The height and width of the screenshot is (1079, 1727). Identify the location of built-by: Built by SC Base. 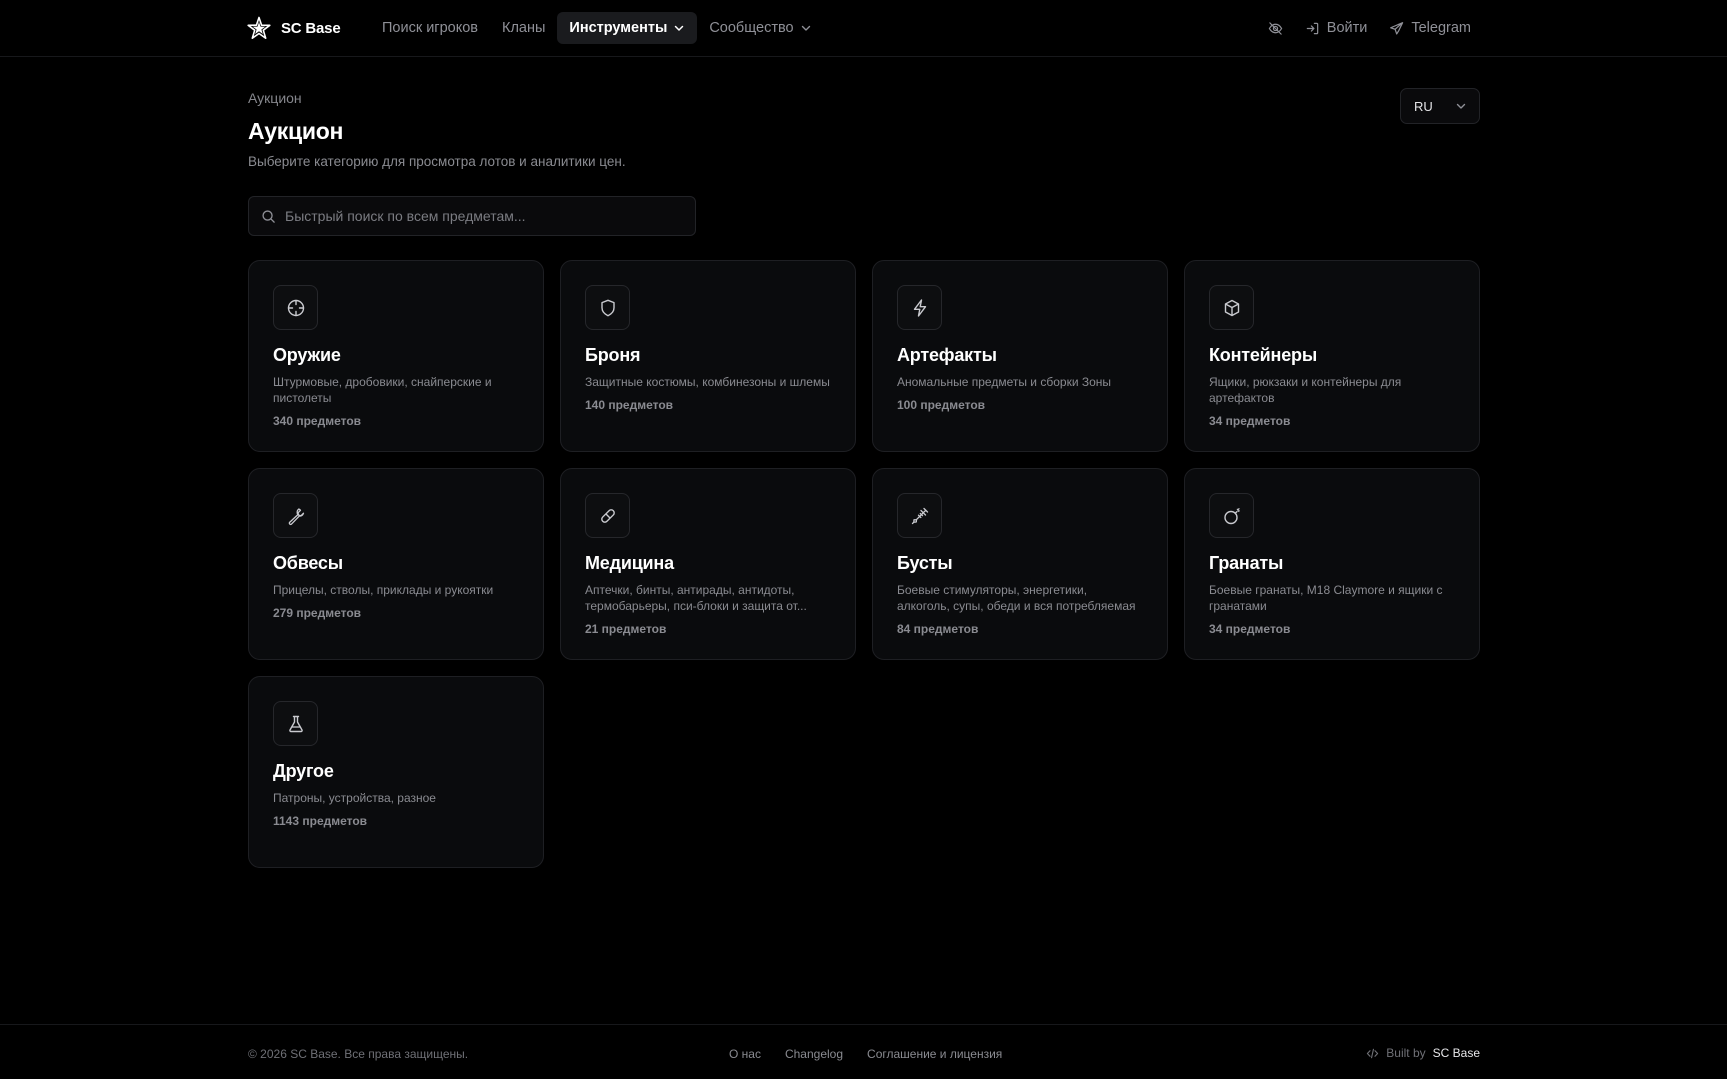
(1423, 1053).